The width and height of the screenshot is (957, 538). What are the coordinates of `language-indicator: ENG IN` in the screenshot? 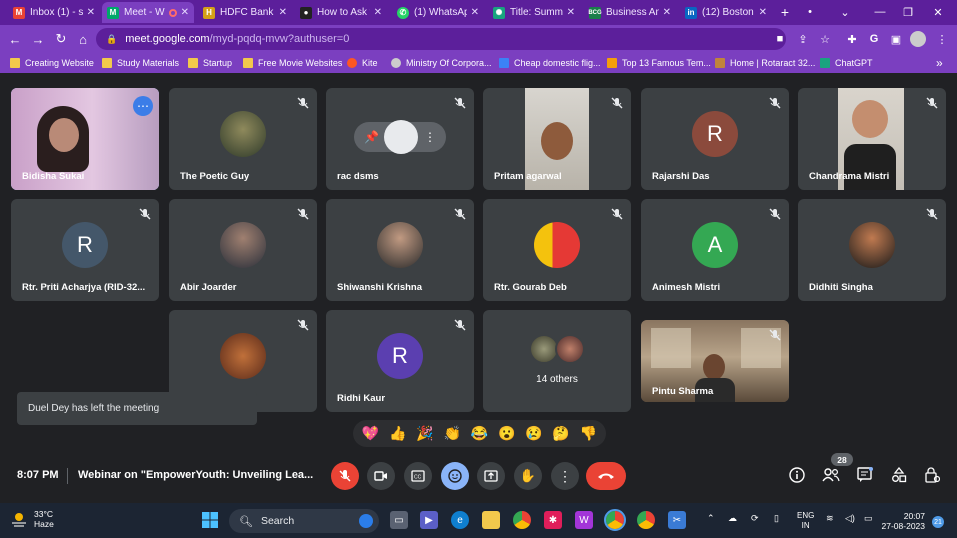 It's located at (805, 521).